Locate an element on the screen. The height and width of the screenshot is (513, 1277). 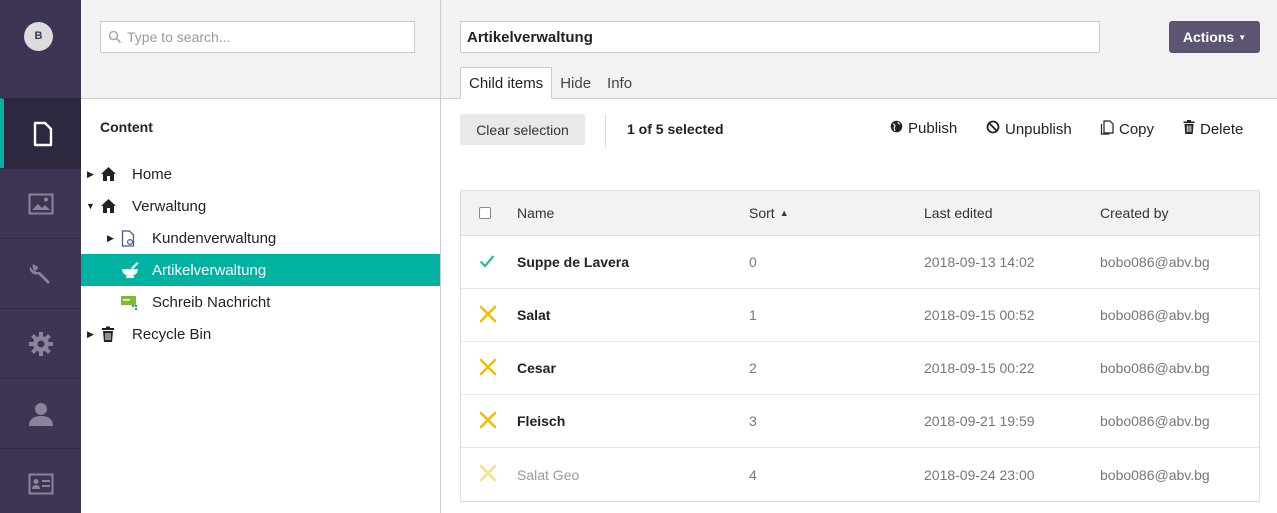
row-name: Cesar is located at coordinates (536, 368).